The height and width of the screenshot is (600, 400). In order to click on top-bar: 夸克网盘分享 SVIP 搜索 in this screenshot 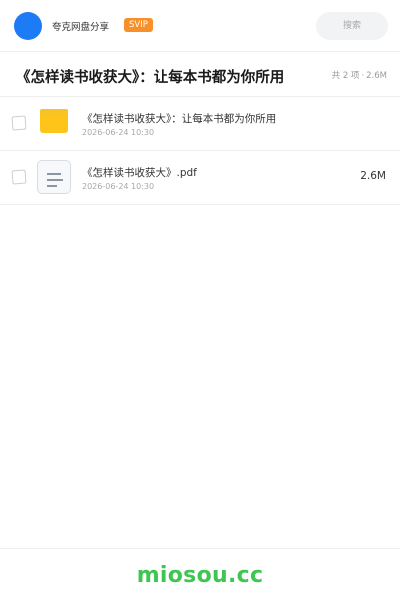, I will do `click(200, 26)`.